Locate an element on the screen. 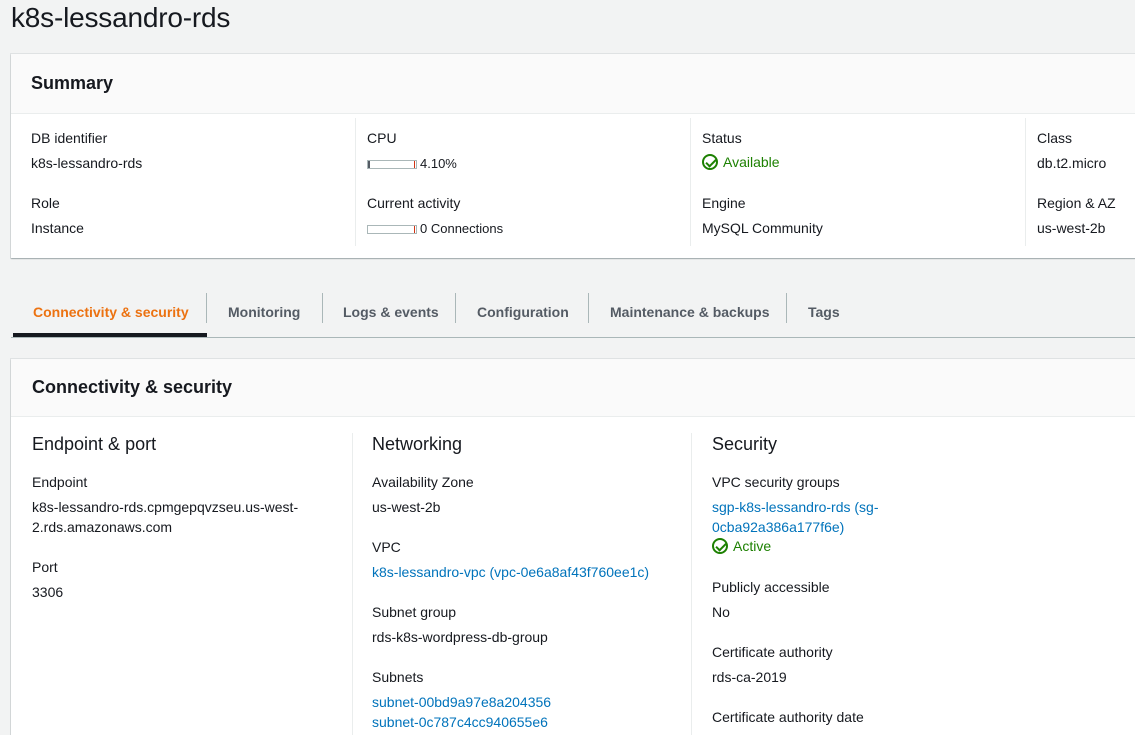 This screenshot has height=735, width=1135. cpu-meter is located at coordinates (392, 164).